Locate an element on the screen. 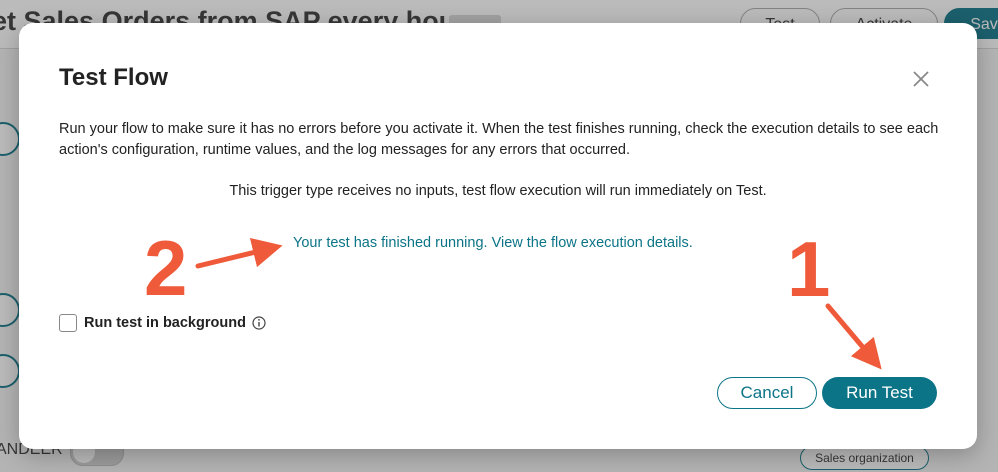  info-icon is located at coordinates (259, 323).